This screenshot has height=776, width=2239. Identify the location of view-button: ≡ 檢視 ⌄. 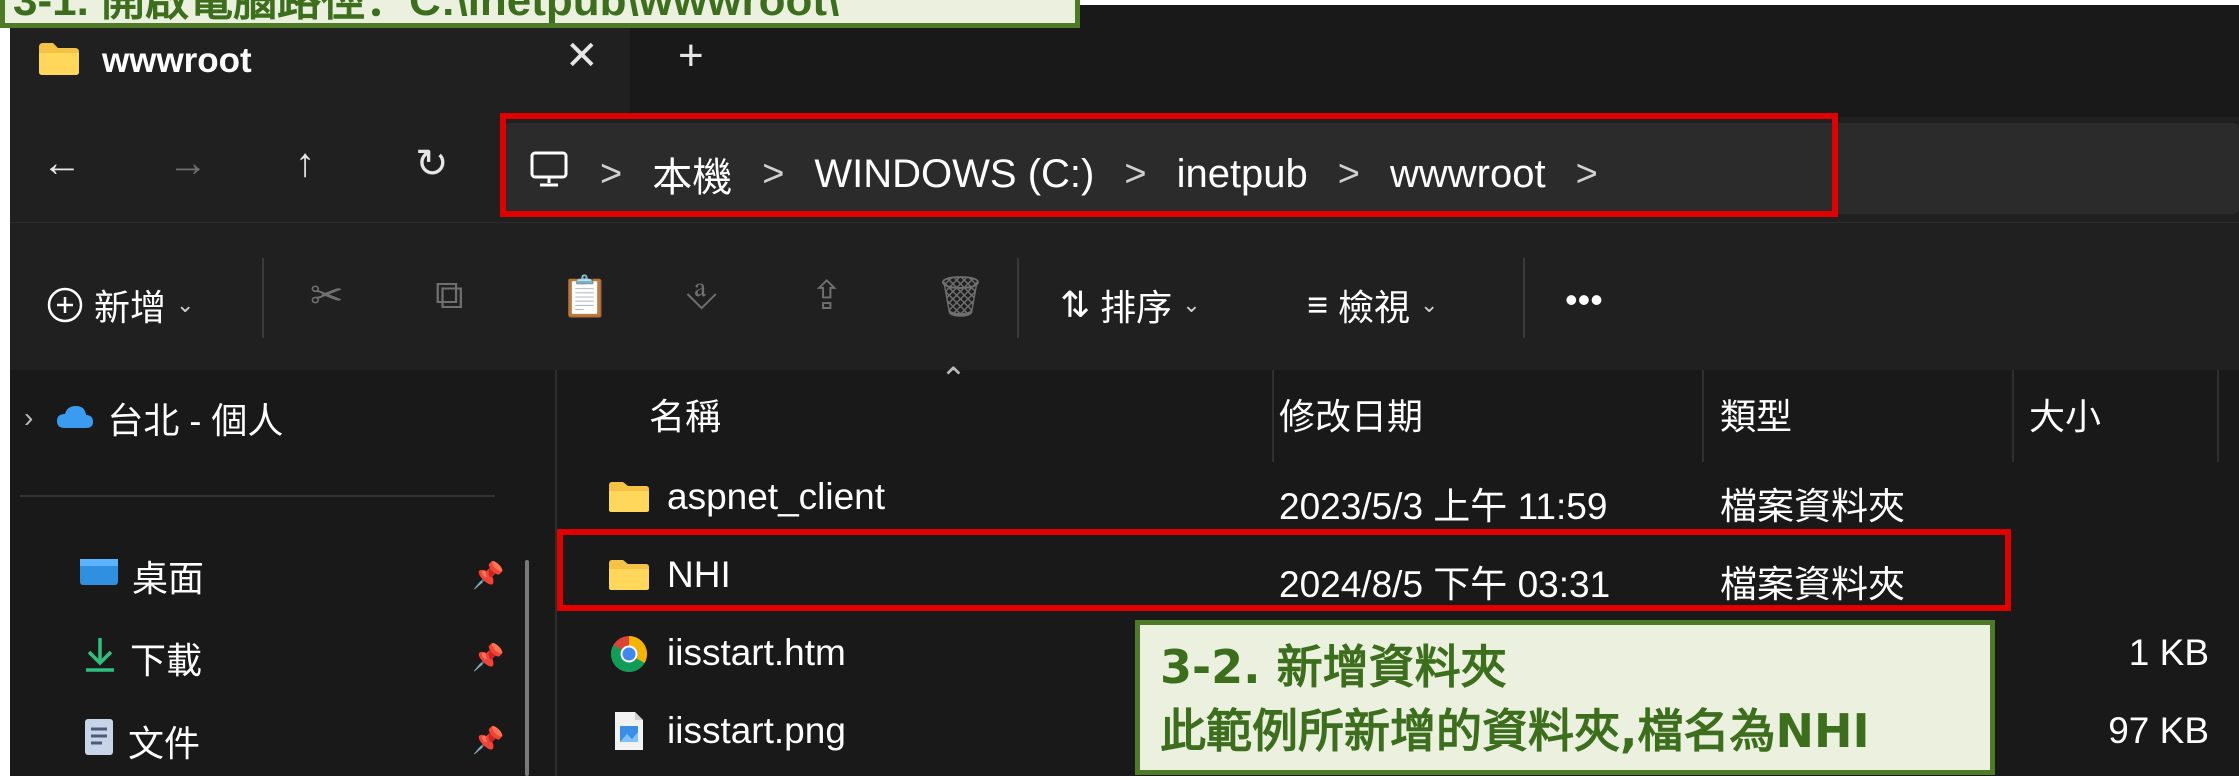
(1372, 305).